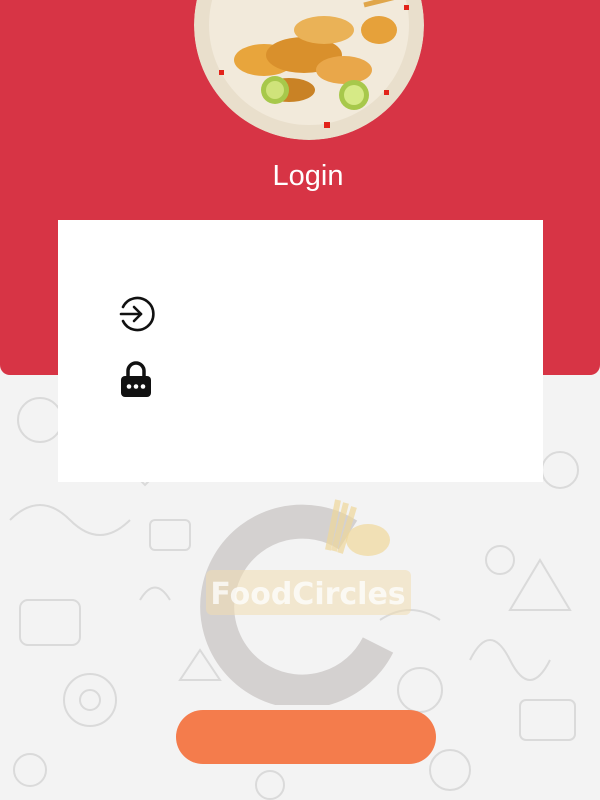 This screenshot has width=600, height=800. What do you see at coordinates (335, 380) in the screenshot?
I see `password-input` at bounding box center [335, 380].